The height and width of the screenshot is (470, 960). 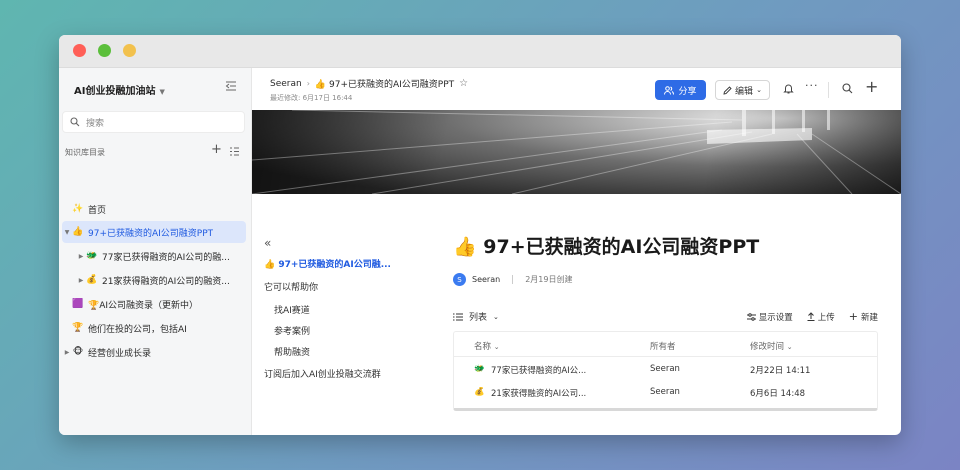 I want to click on collapse-sidebar-icon, so click(x=231, y=86).